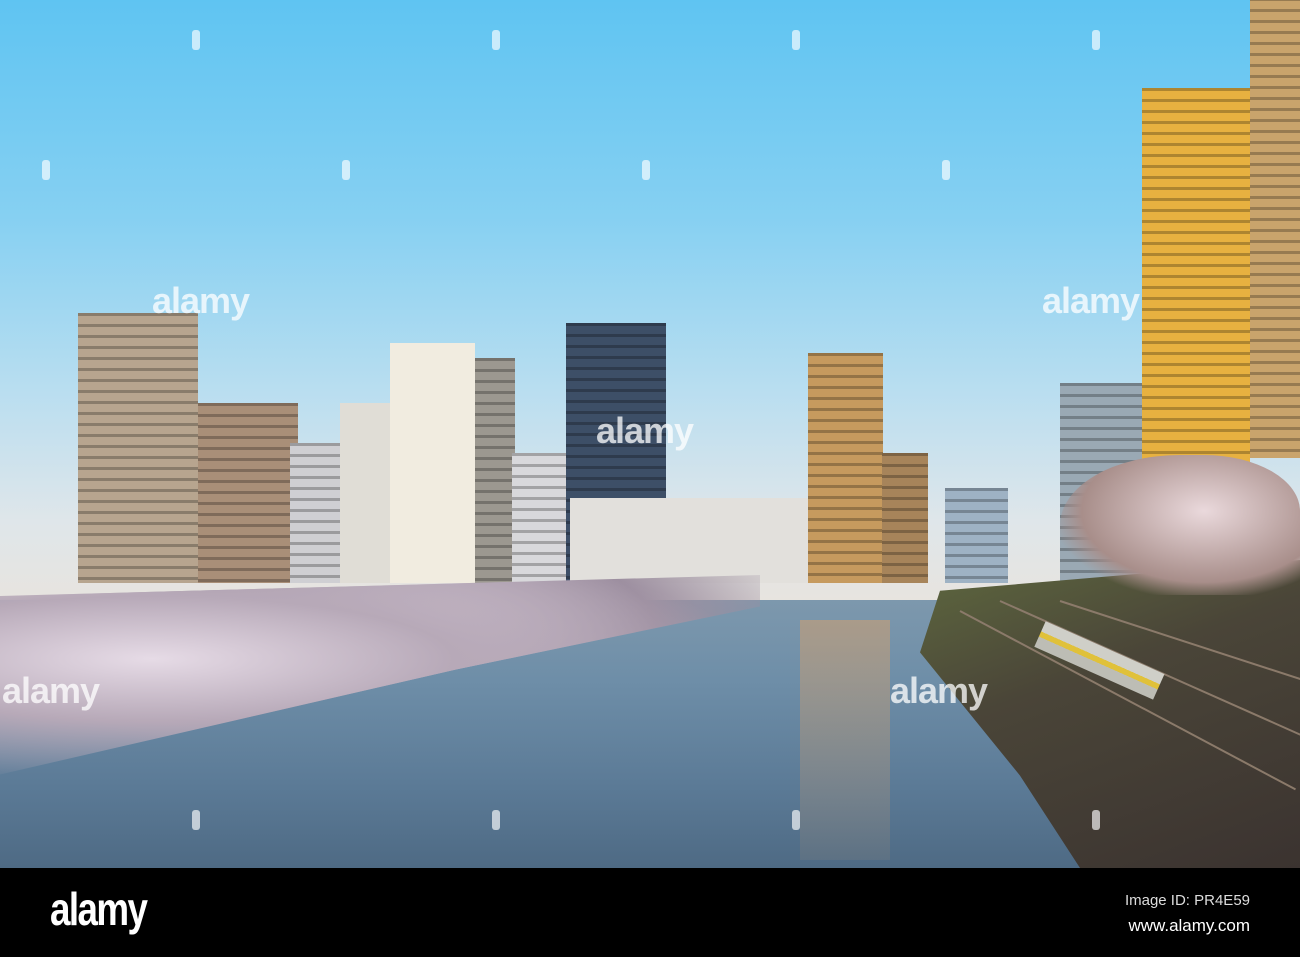  I want to click on alamy-logo: alamy, so click(99, 909).